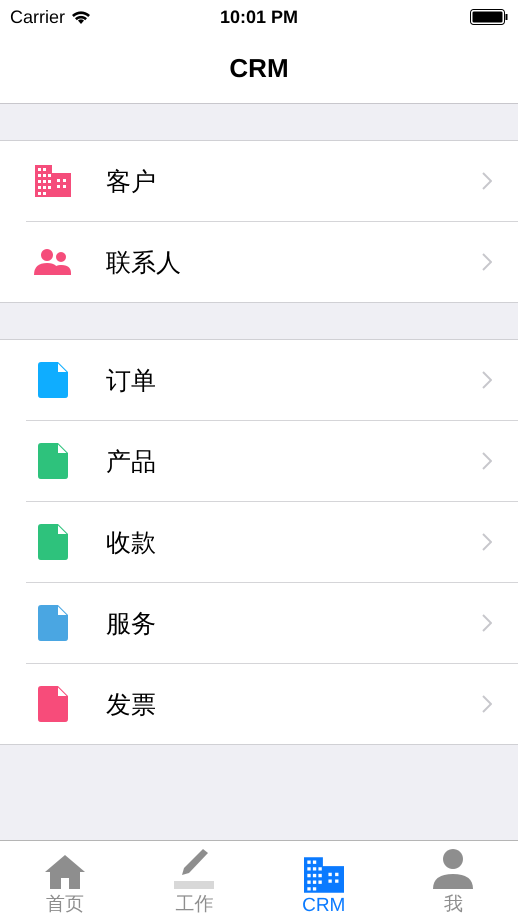 Image resolution: width=518 pixels, height=920 pixels. I want to click on pencil-icon, so click(194, 869).